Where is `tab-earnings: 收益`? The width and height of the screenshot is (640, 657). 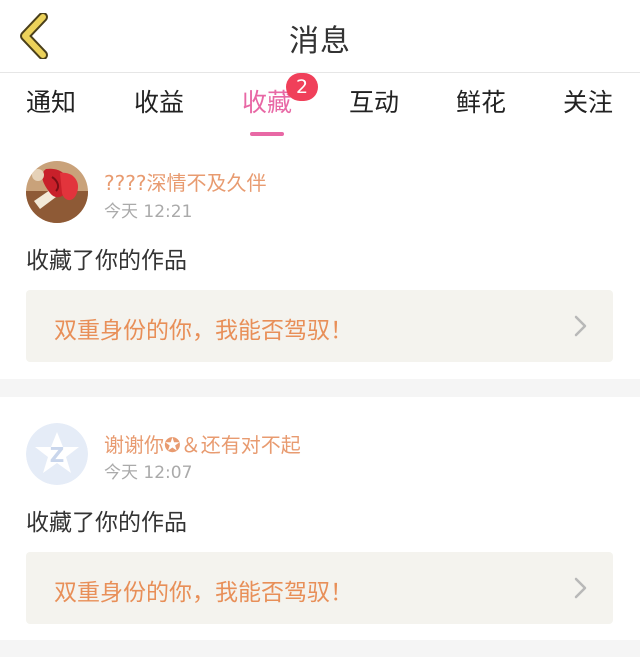 tab-earnings: 收益 is located at coordinates (159, 108).